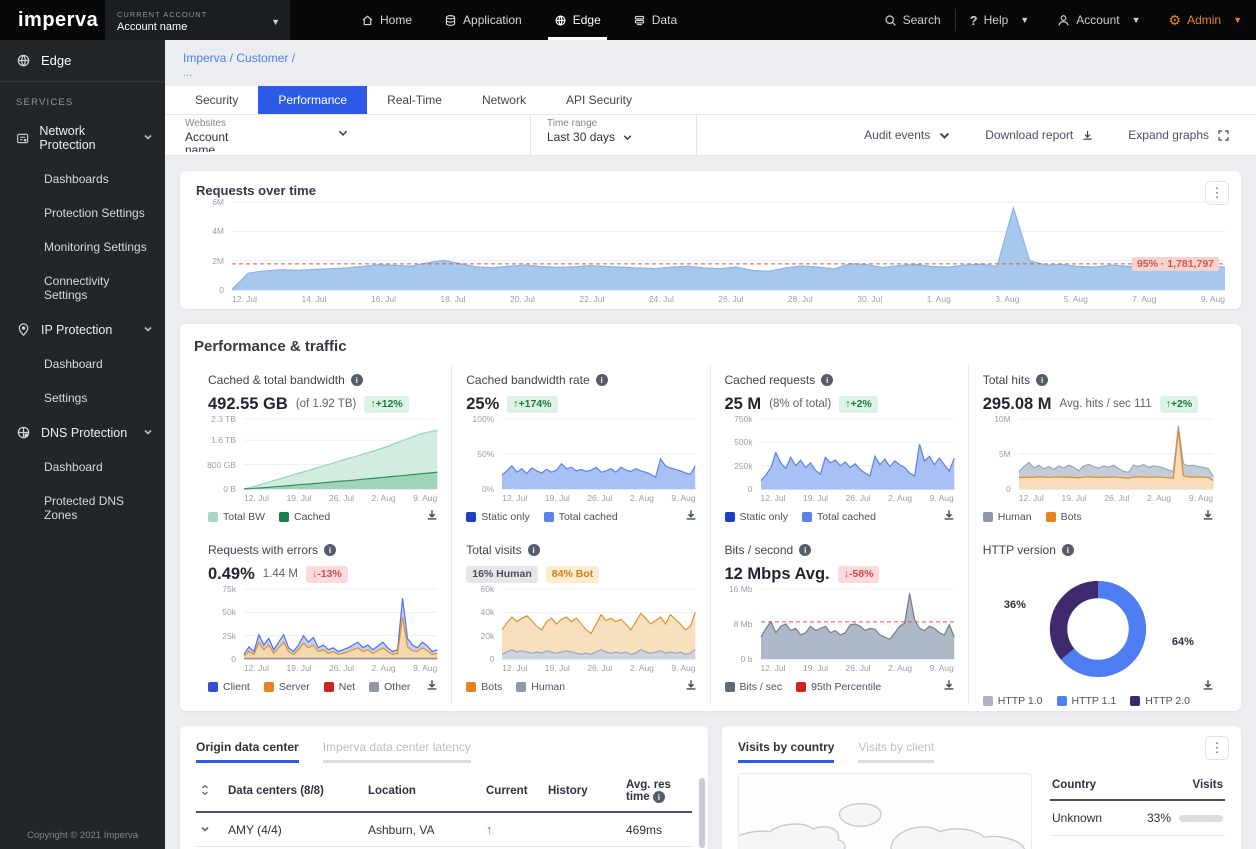 The image size is (1256, 849). I want to click on panel-menu-button: ⋮, so click(1217, 748).